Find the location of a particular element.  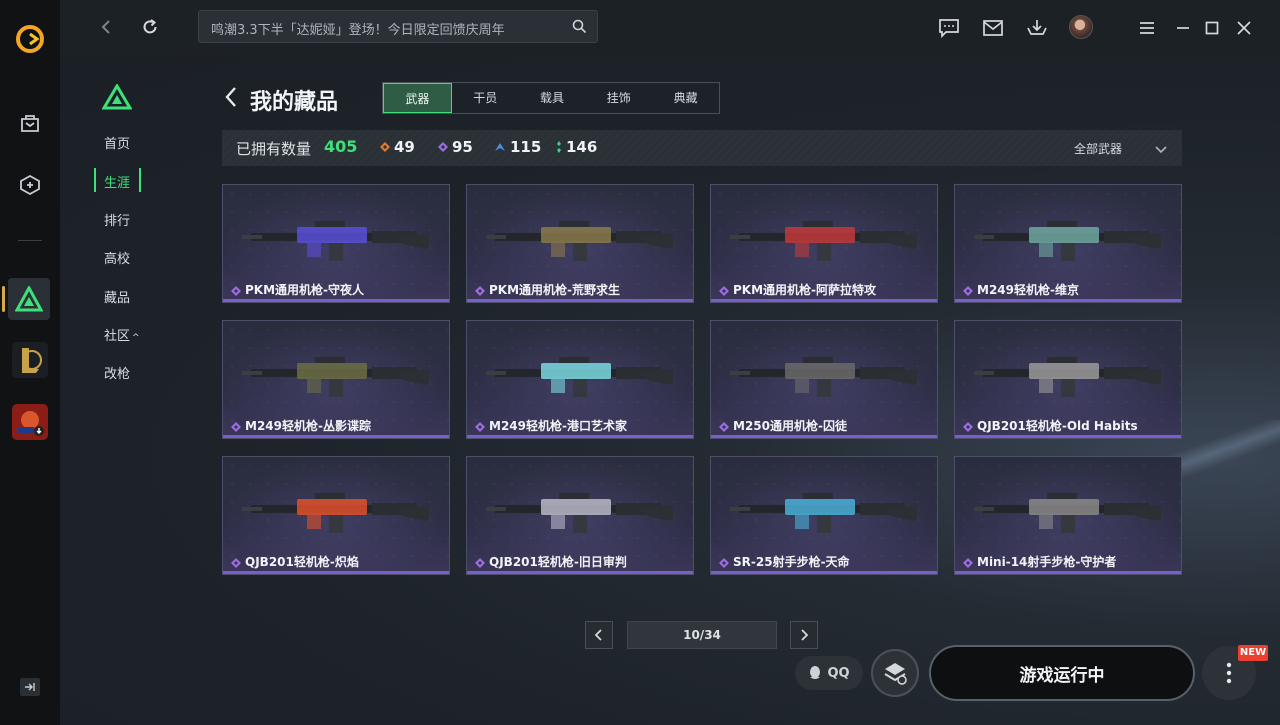

tier-orange-stat: 49 is located at coordinates (397, 147).